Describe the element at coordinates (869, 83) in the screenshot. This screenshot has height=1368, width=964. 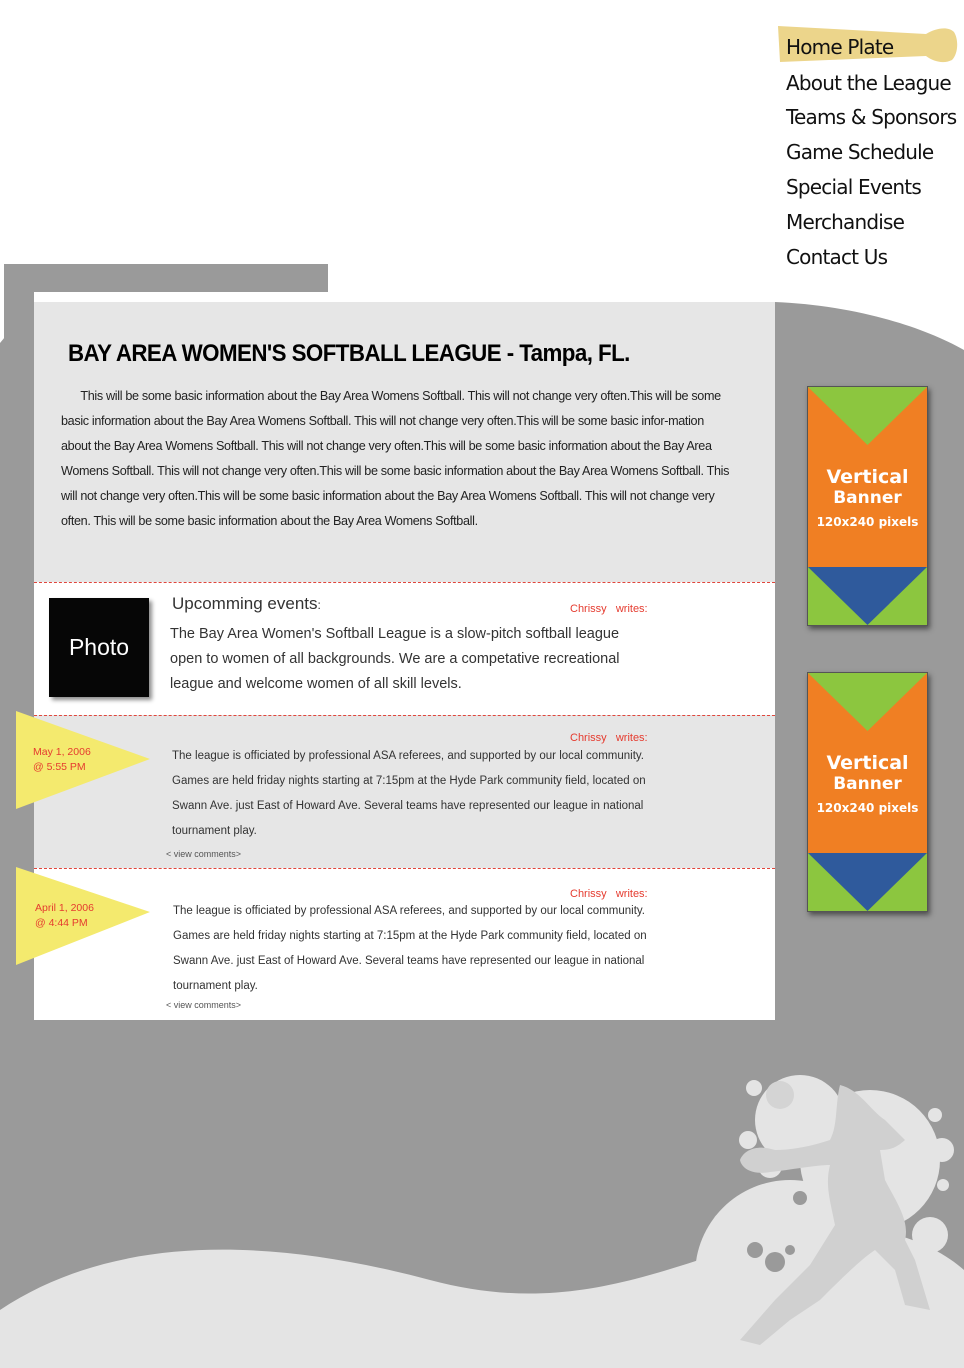
I see `nav-about-the-league: About the League` at that location.